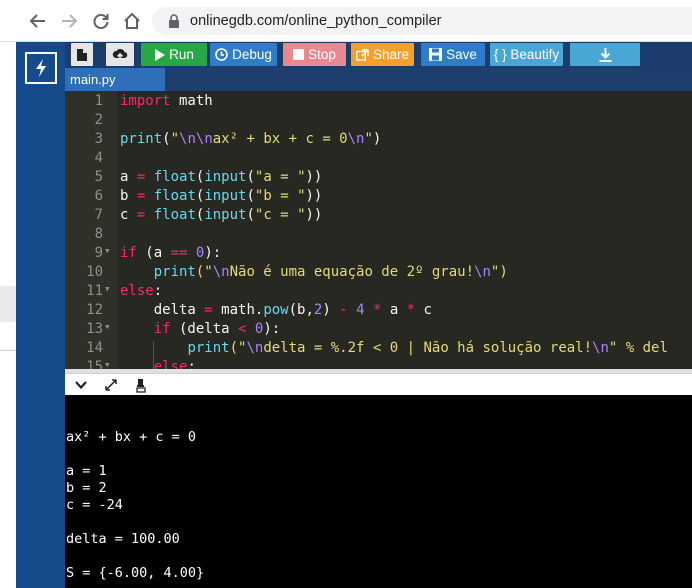  I want to click on line-number: 1, so click(98, 101).